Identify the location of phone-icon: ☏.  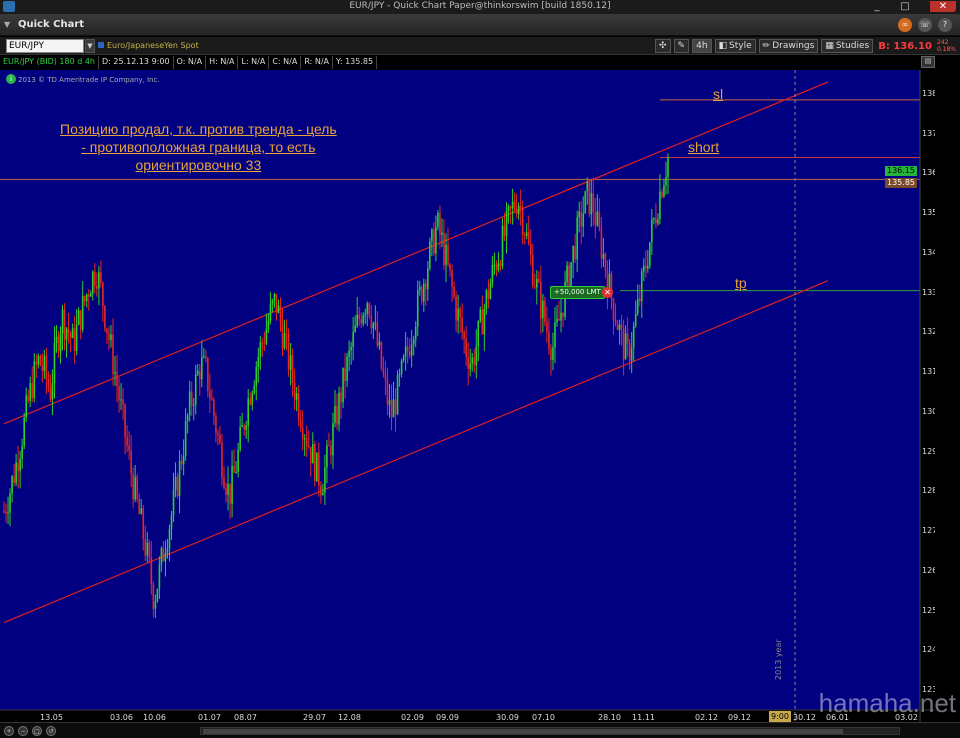
(925, 25).